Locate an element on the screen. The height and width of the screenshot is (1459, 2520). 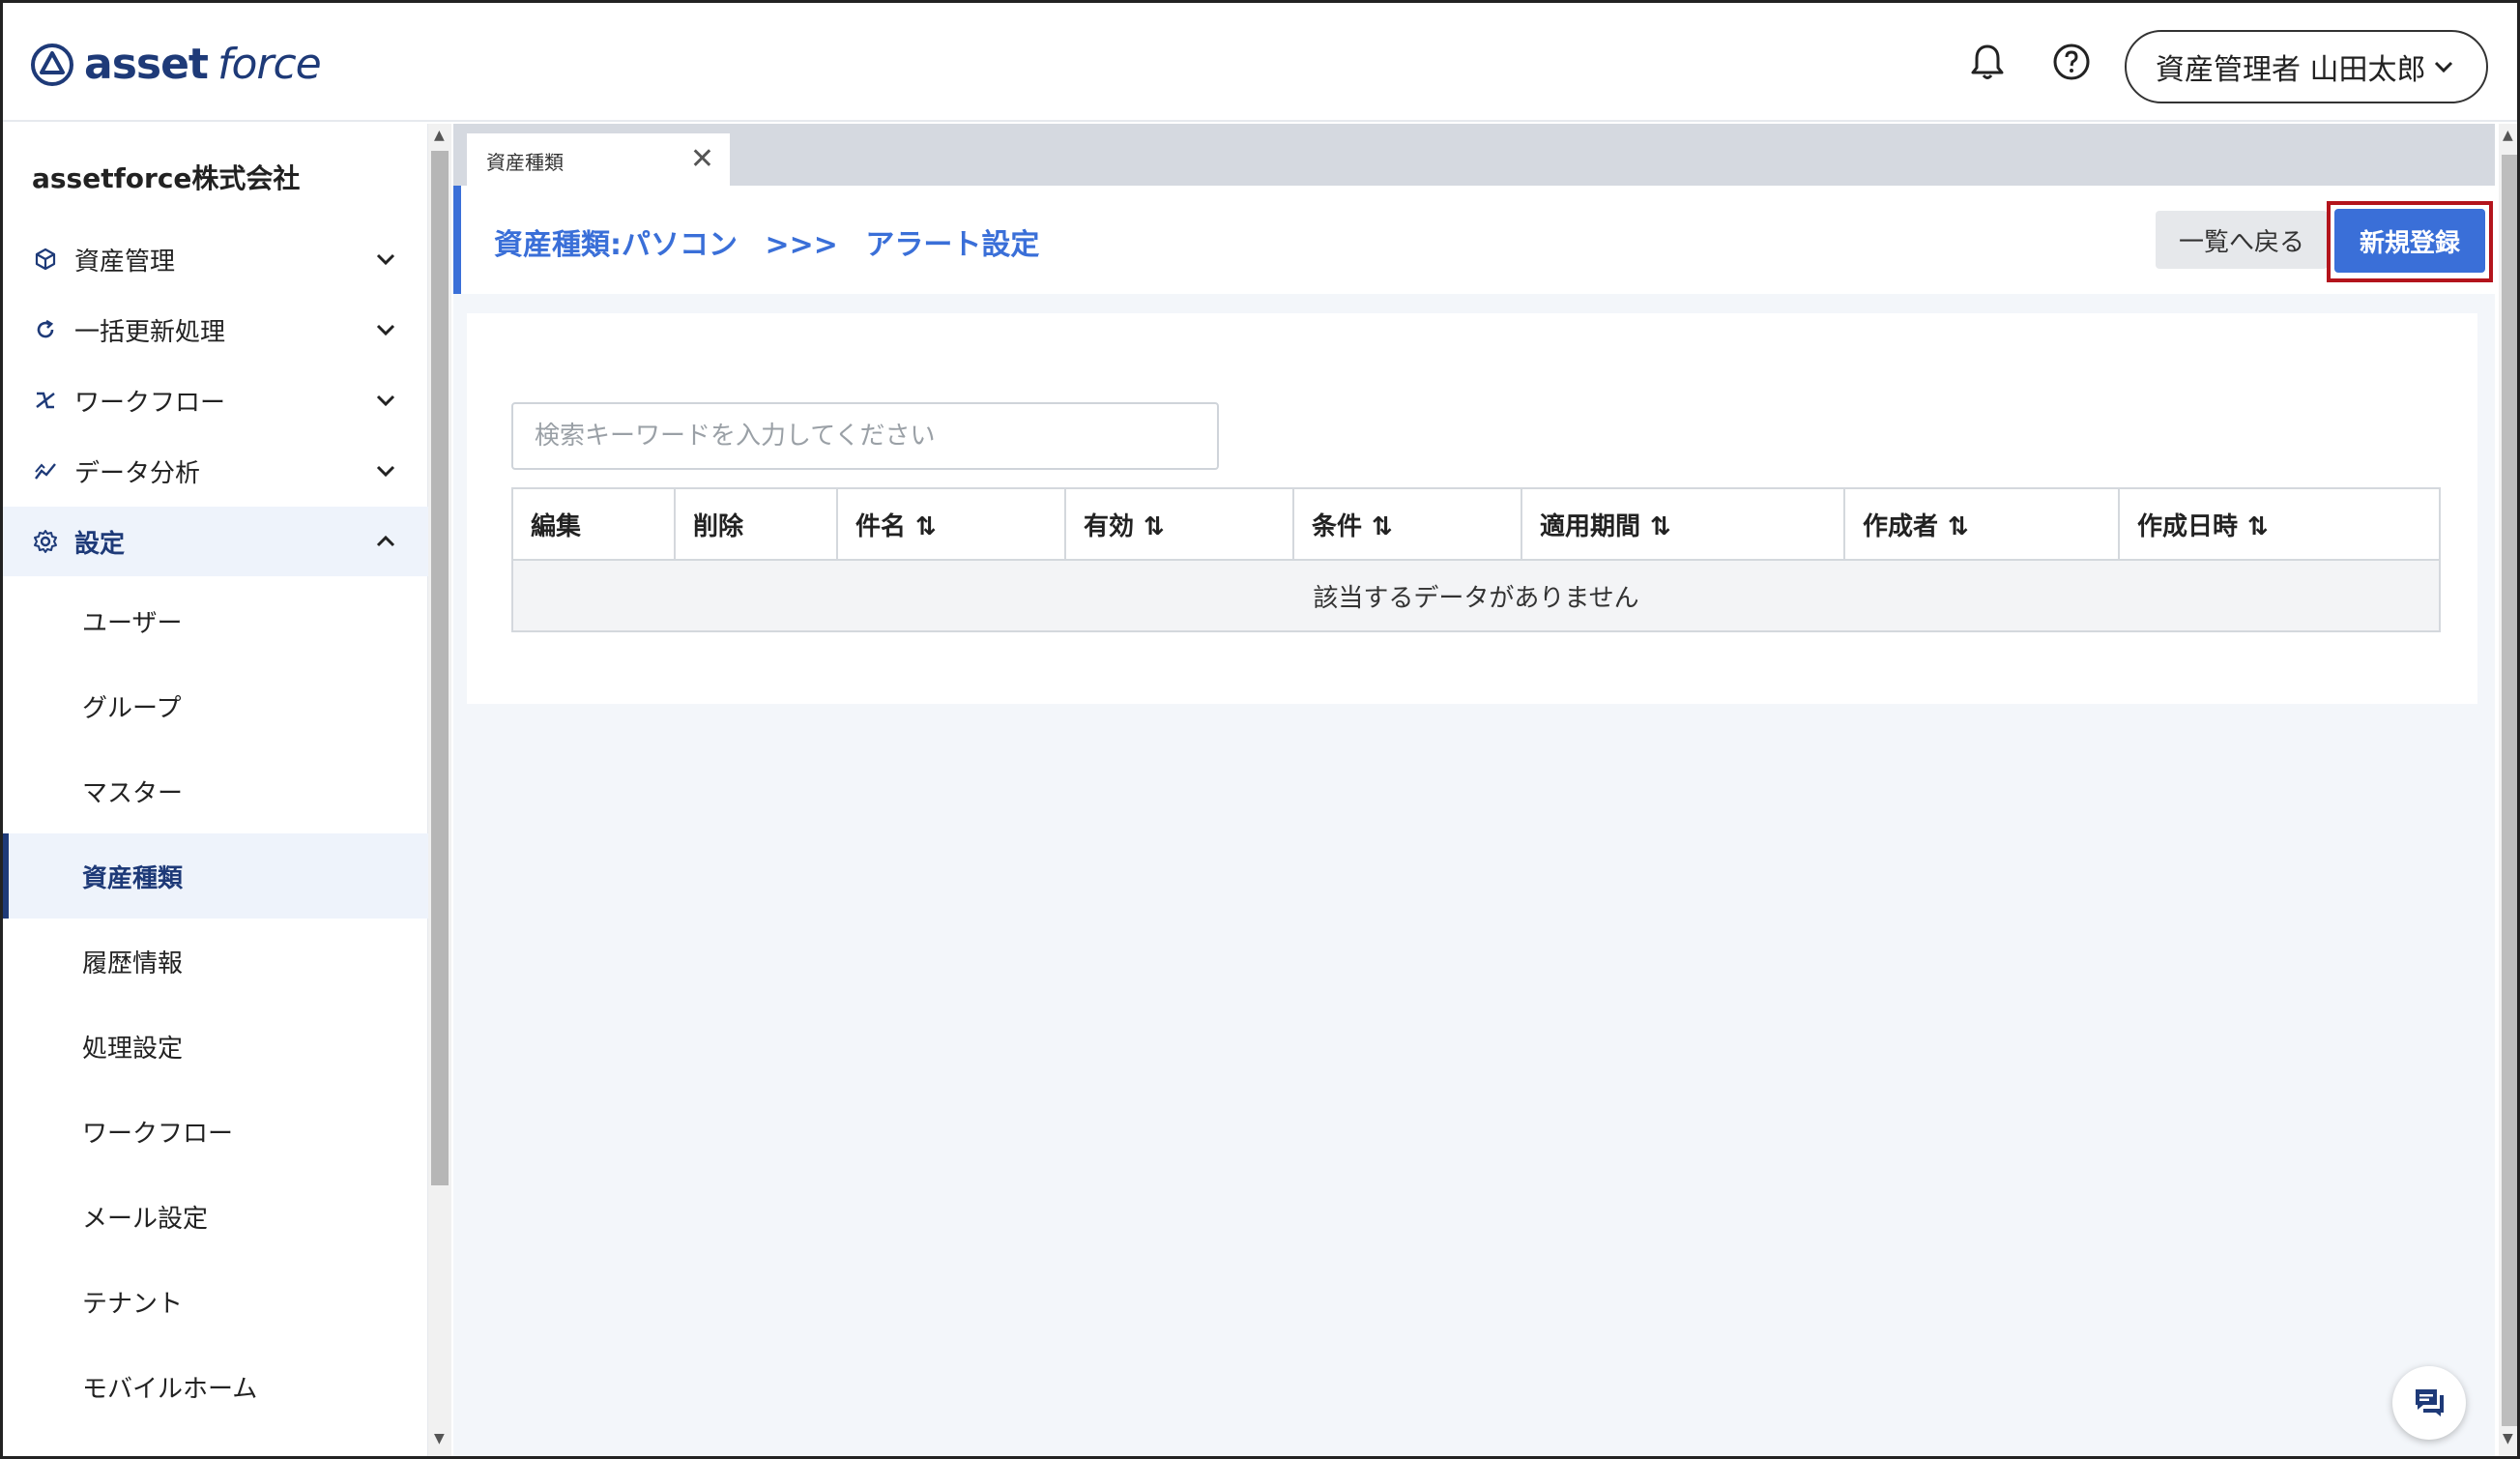
refresh-icon is located at coordinates (46, 329).